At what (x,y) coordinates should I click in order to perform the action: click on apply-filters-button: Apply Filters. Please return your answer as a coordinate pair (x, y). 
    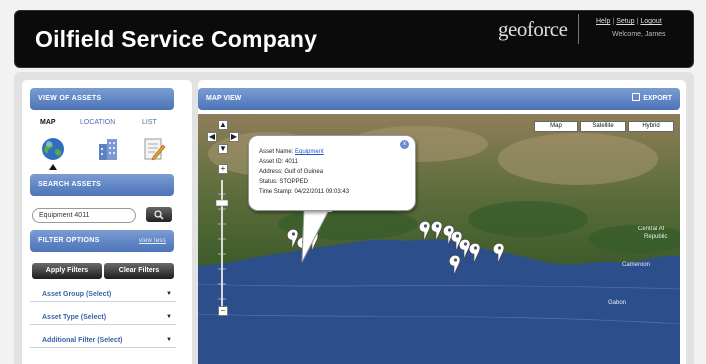
    Looking at the image, I should click on (67, 271).